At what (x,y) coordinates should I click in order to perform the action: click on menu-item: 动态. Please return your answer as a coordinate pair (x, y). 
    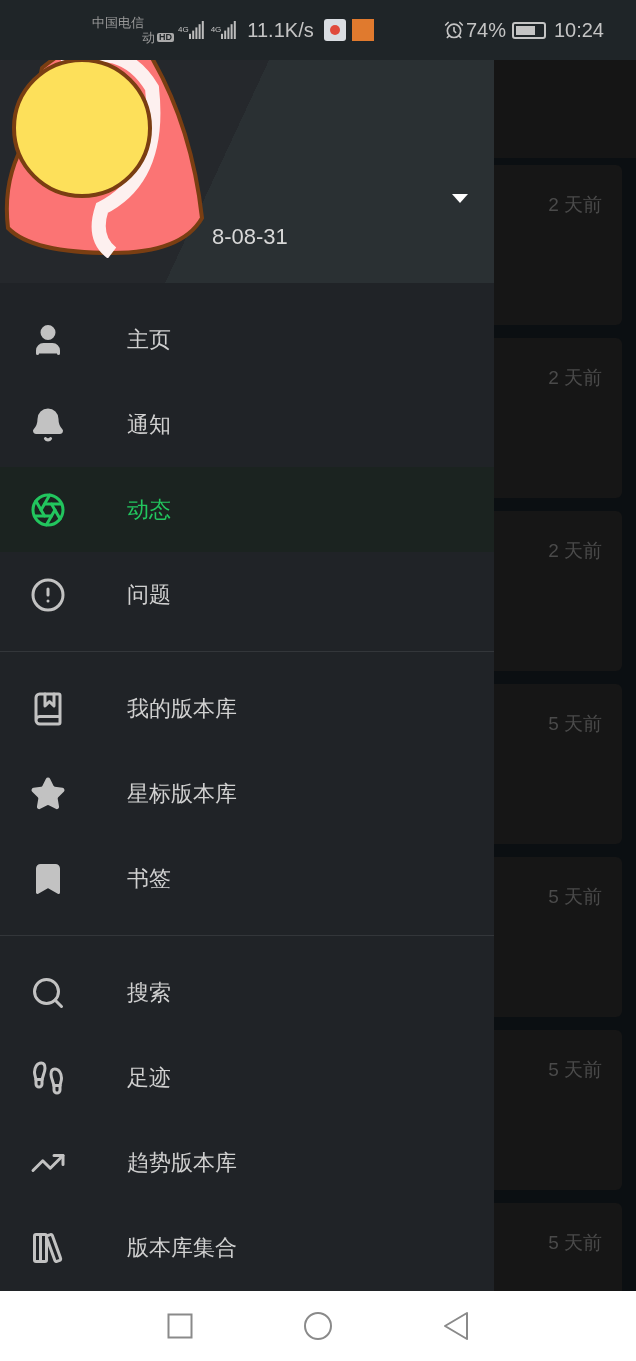
    Looking at the image, I should click on (247, 509).